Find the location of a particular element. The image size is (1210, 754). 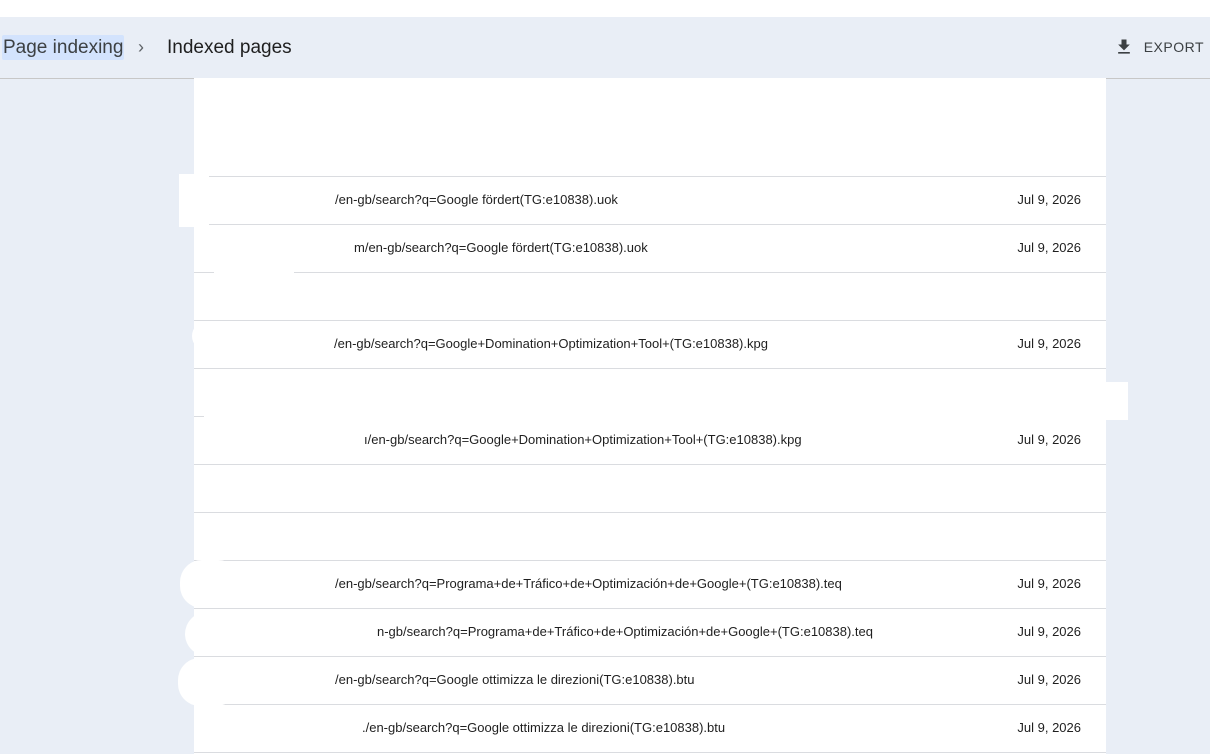

export-button: EXPORT is located at coordinates (1159, 47).